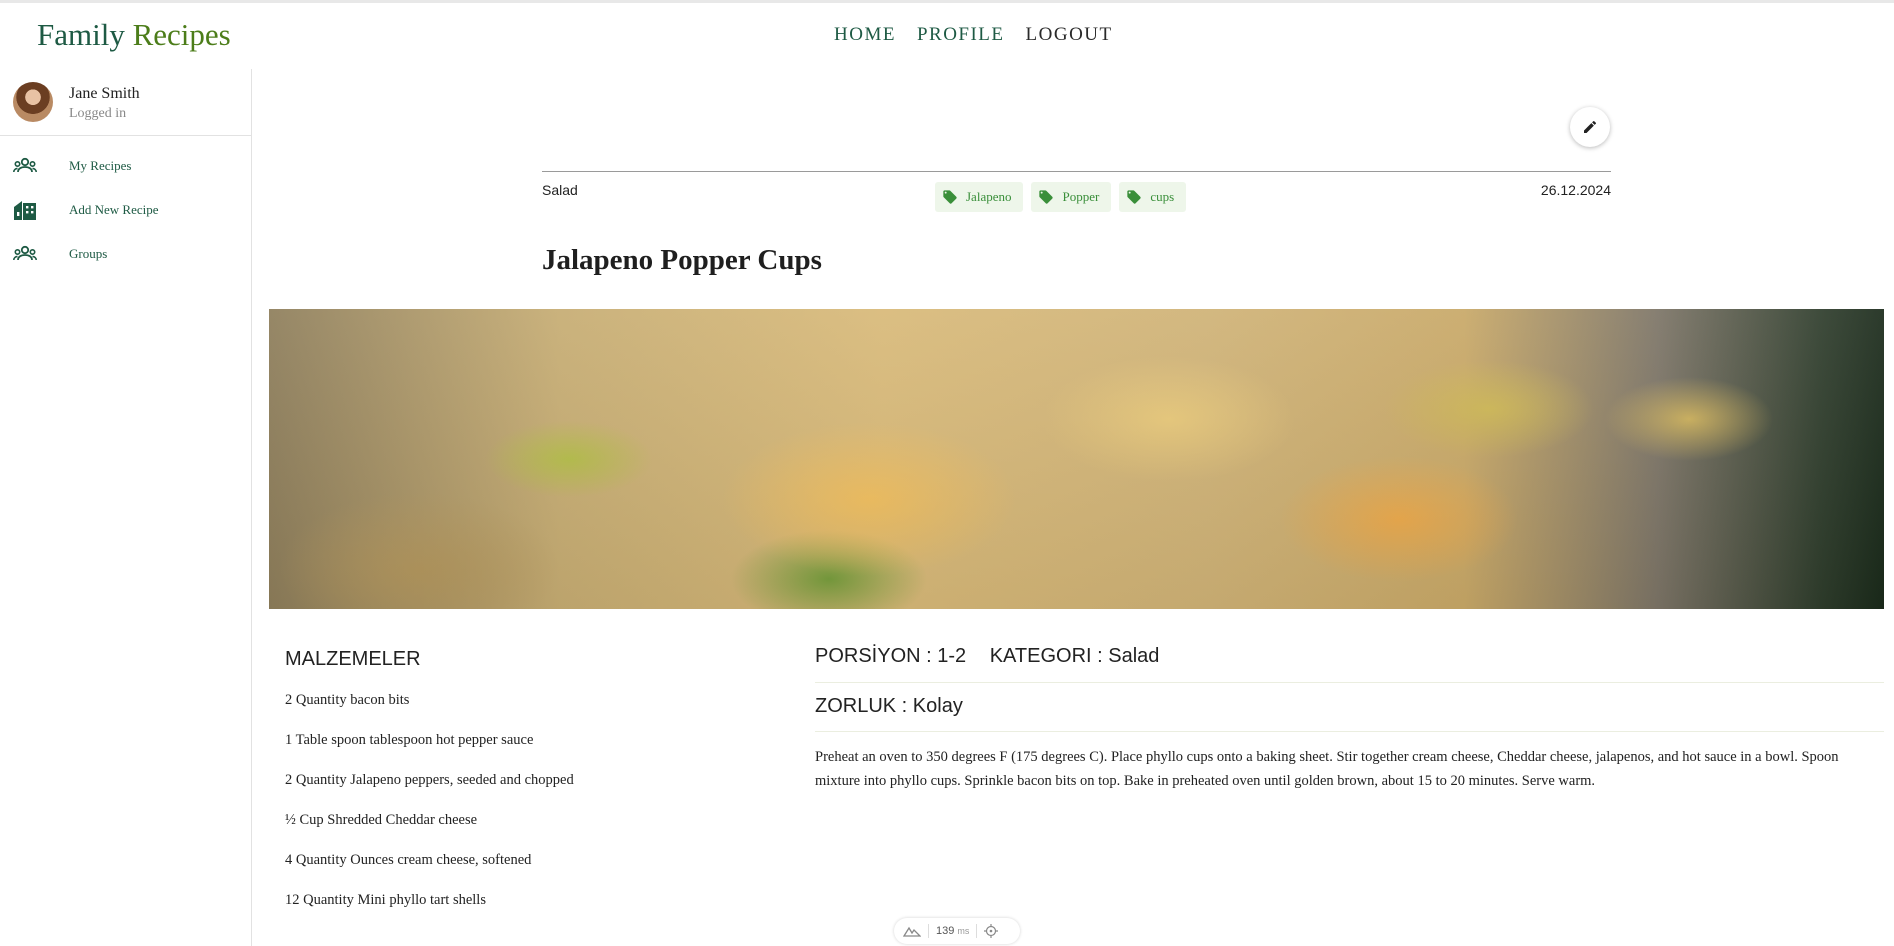 The height and width of the screenshot is (946, 1894). Describe the element at coordinates (353, 659) in the screenshot. I see `ingredients-heading: MALZEMELER` at that location.